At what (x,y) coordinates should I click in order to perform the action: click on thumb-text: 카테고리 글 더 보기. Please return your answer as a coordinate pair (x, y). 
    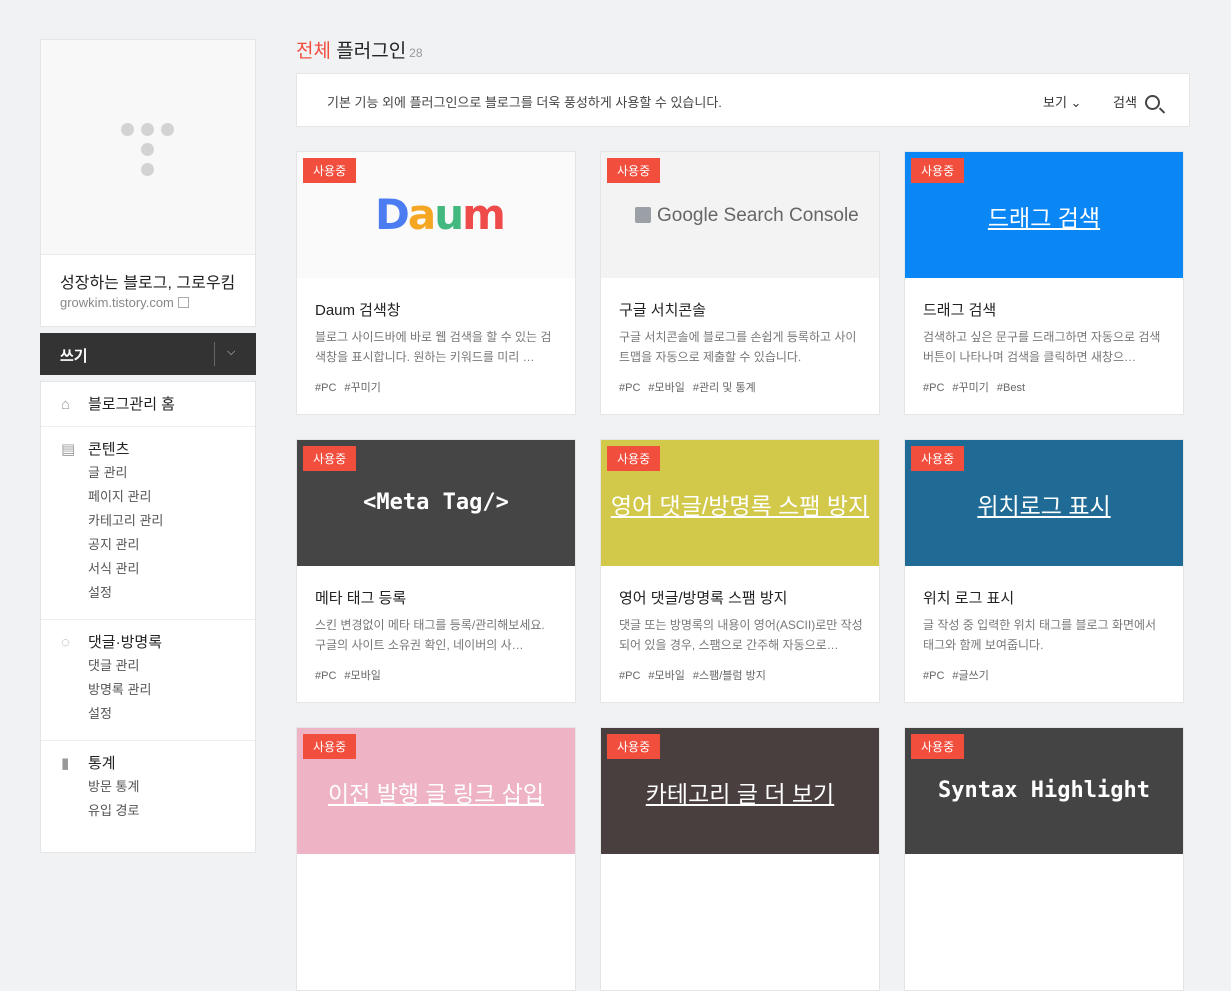
    Looking at the image, I should click on (740, 794).